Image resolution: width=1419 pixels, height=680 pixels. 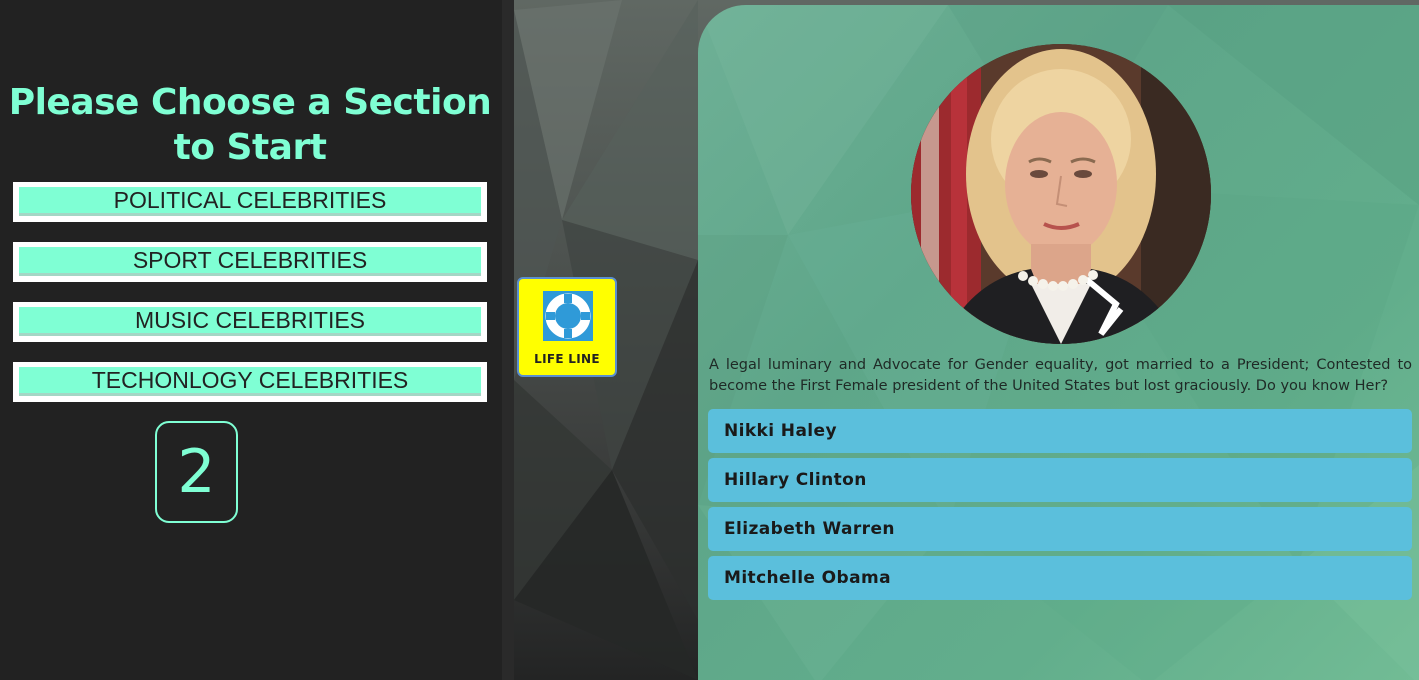 What do you see at coordinates (567, 359) in the screenshot?
I see `lifeline-label: LIFE LINE` at bounding box center [567, 359].